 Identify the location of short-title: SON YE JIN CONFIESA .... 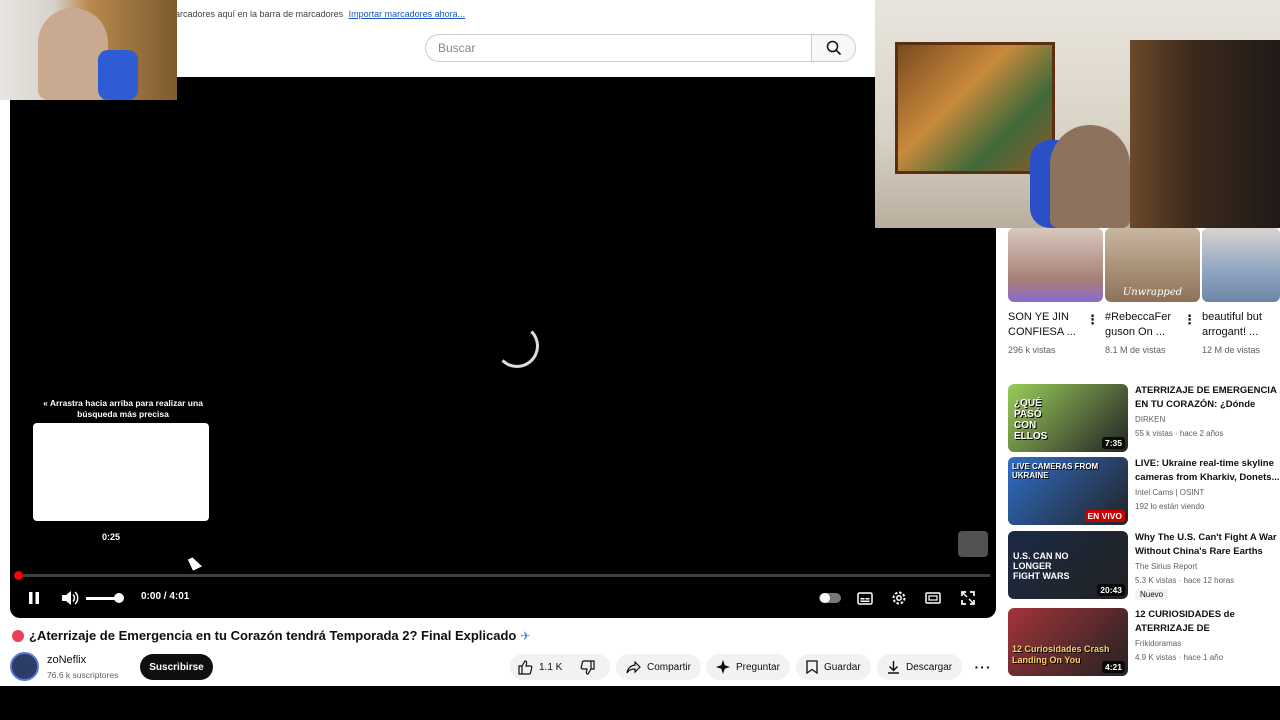
(1045, 325).